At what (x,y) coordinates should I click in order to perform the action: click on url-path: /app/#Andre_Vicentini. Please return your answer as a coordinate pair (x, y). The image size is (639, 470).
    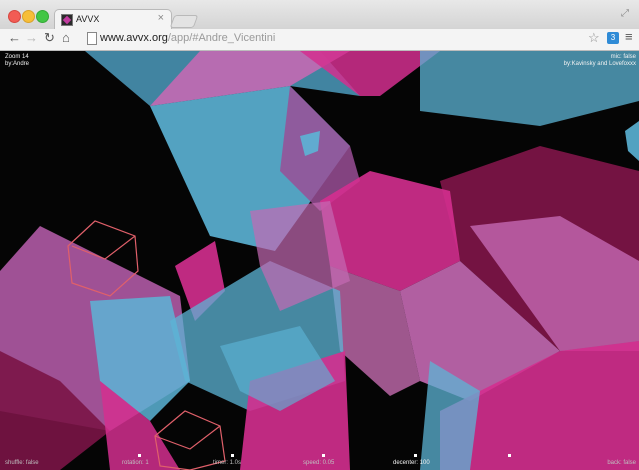
    Looking at the image, I should click on (221, 38).